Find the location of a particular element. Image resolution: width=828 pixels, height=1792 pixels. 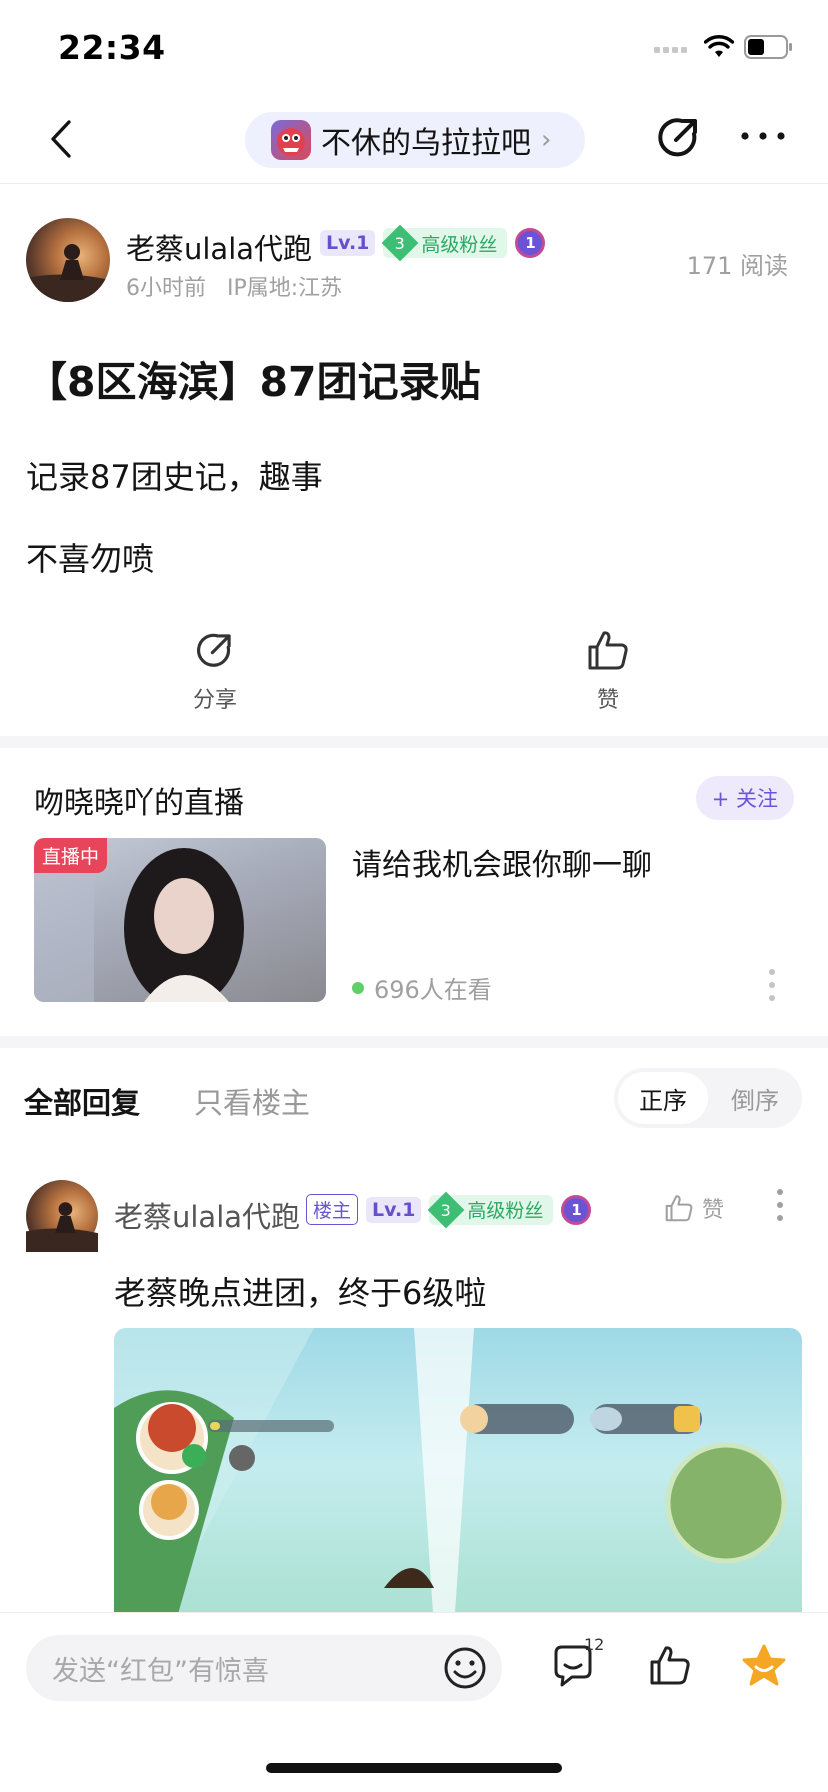

post-title: 【8区海滨】87团记录贴 is located at coordinates (253, 382).